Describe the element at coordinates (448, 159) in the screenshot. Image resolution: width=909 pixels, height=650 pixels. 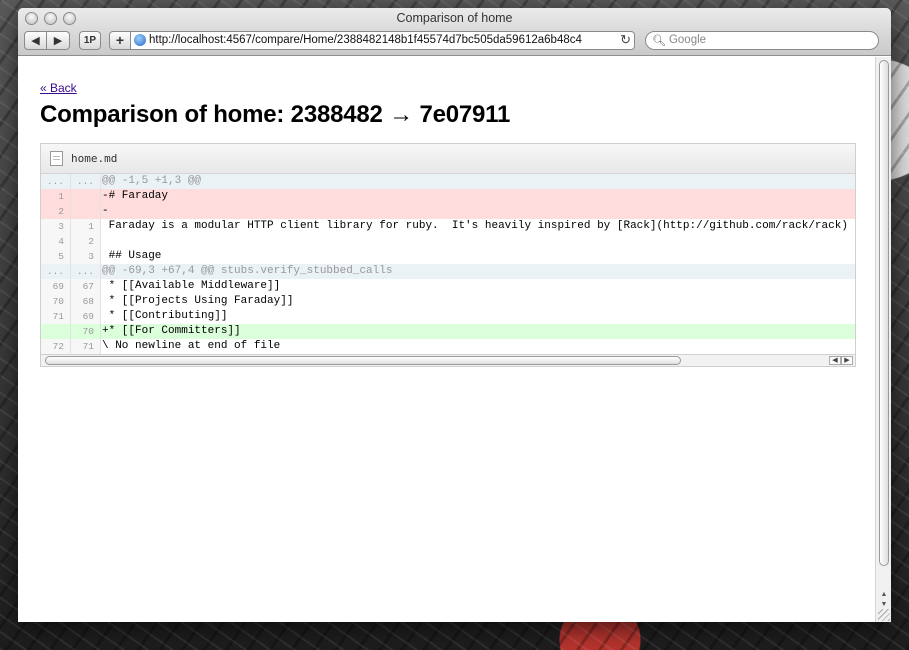
I see `diff-file-header: home.md` at that location.